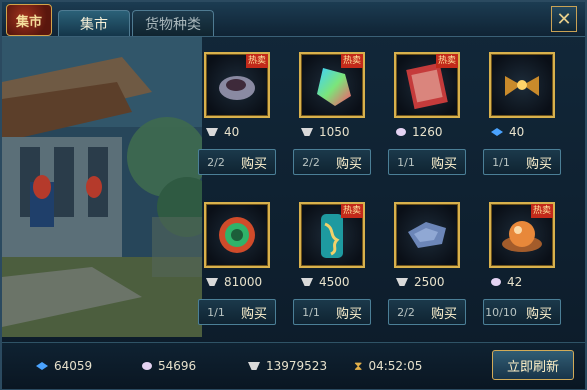  What do you see at coordinates (73, 366) in the screenshot?
I see `gem-value: 64059` at bounding box center [73, 366].